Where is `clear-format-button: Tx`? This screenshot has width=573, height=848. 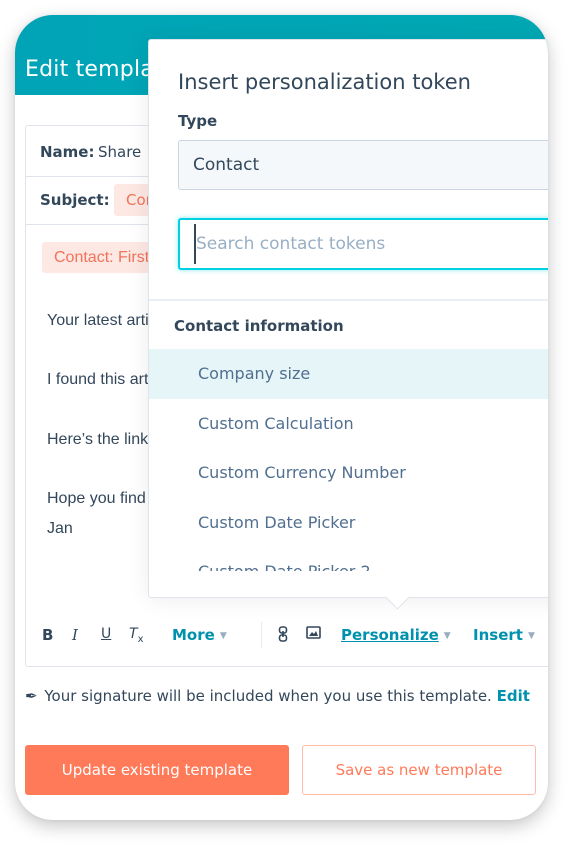 clear-format-button: Tx is located at coordinates (136, 635).